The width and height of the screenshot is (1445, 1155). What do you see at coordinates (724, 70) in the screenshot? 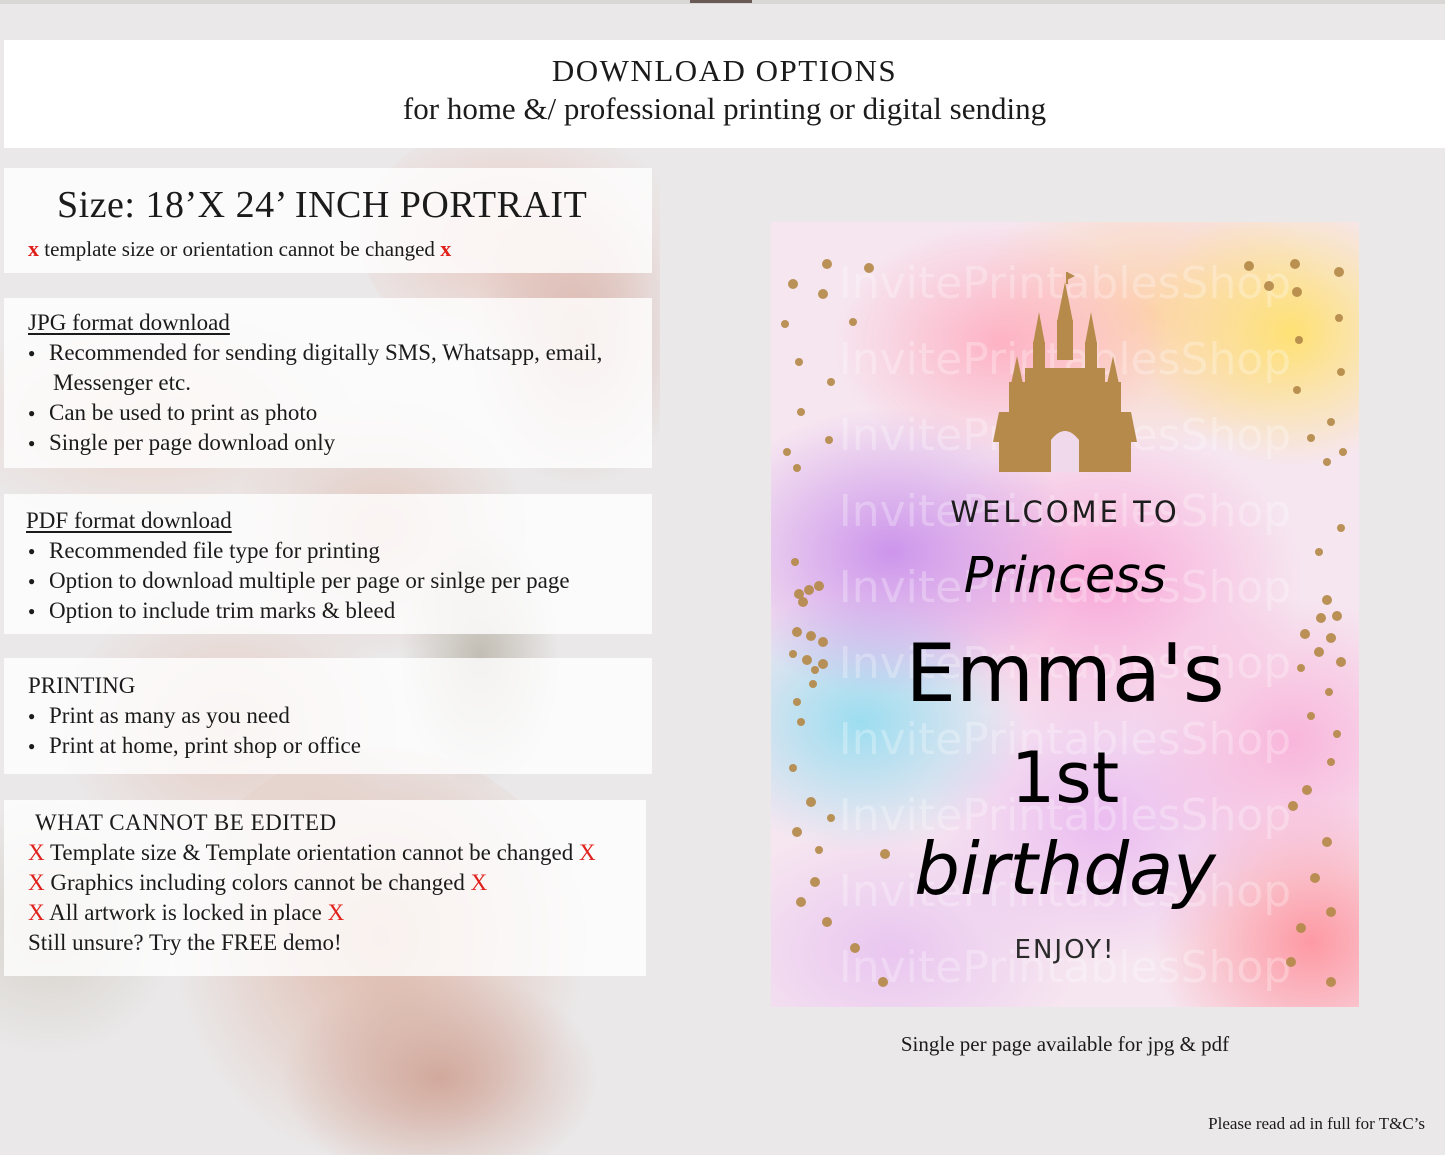
I see `page-title: DOWNLOAD OPTIONS` at bounding box center [724, 70].